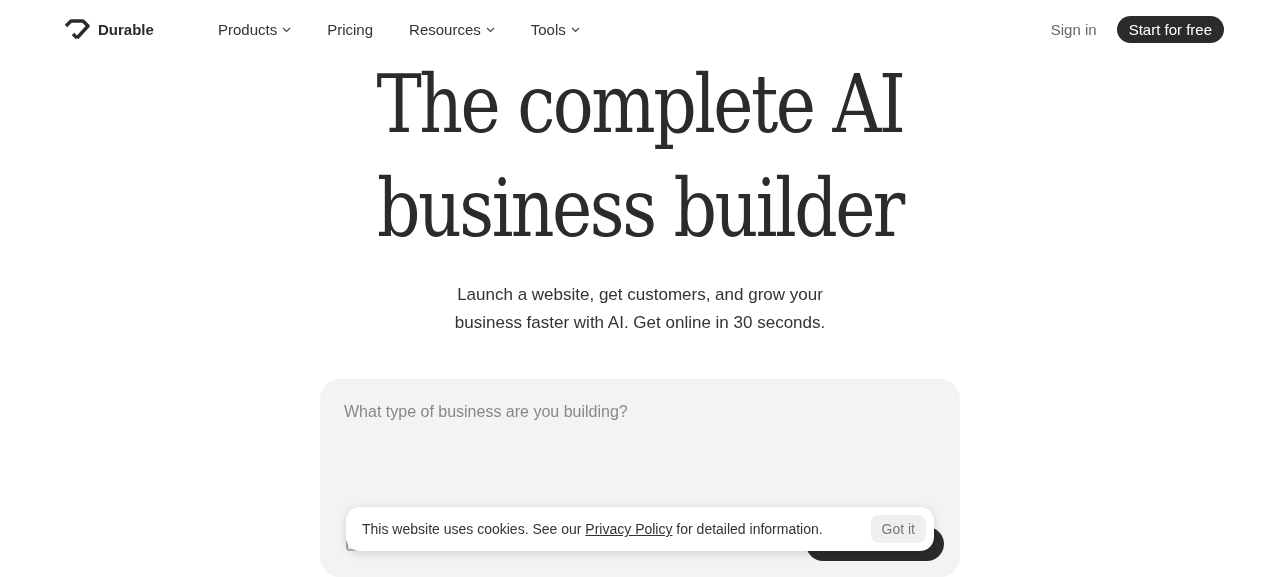 The image size is (1280, 577). I want to click on nav-link: Products, so click(255, 30).